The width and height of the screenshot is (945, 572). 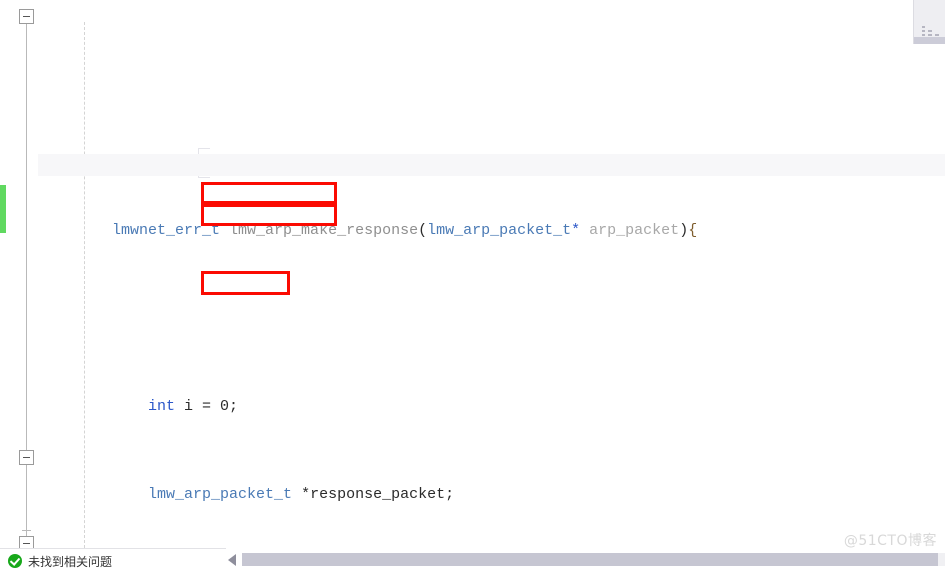 I want to click on status-bar: 未找到相关问题, so click(x=472, y=560).